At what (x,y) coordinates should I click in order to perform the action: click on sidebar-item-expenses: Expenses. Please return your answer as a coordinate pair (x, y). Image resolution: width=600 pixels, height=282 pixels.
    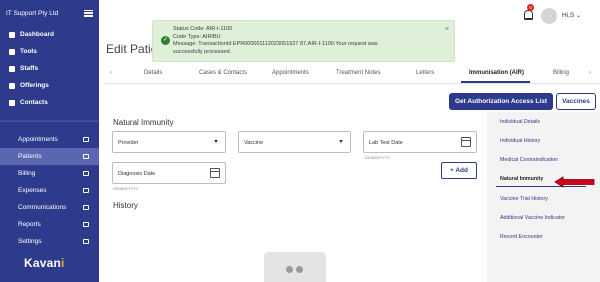
    Looking at the image, I should click on (49, 190).